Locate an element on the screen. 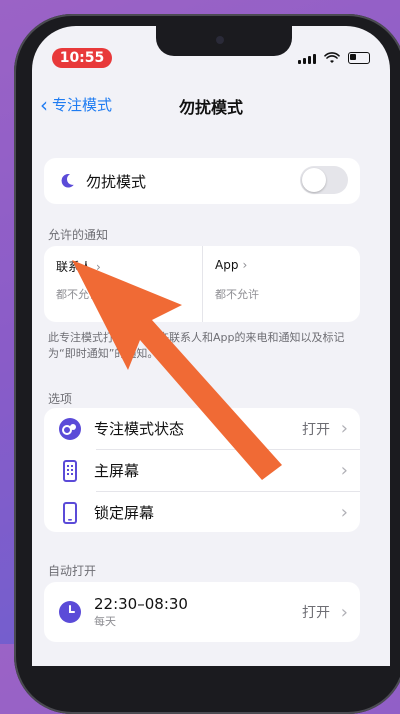  schedule-subtitle: 每天 is located at coordinates (105, 621).